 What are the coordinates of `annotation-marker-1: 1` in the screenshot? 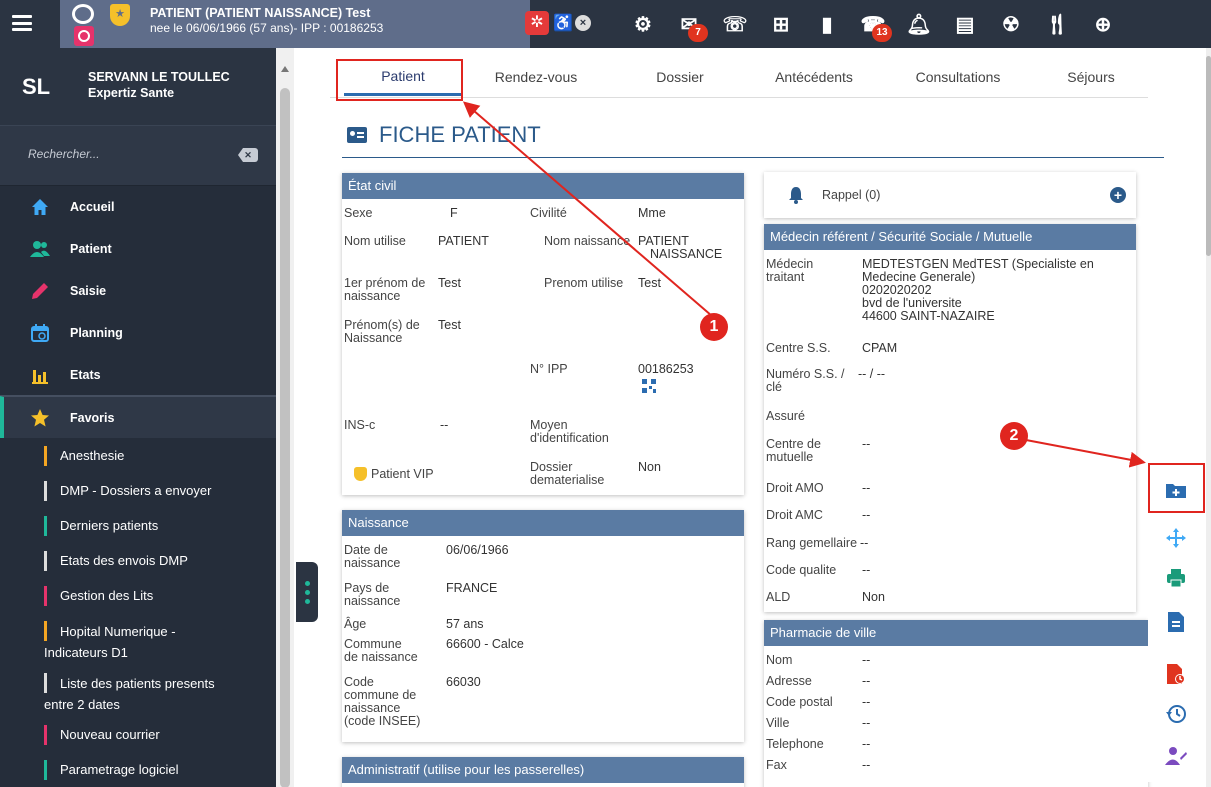 It's located at (714, 327).